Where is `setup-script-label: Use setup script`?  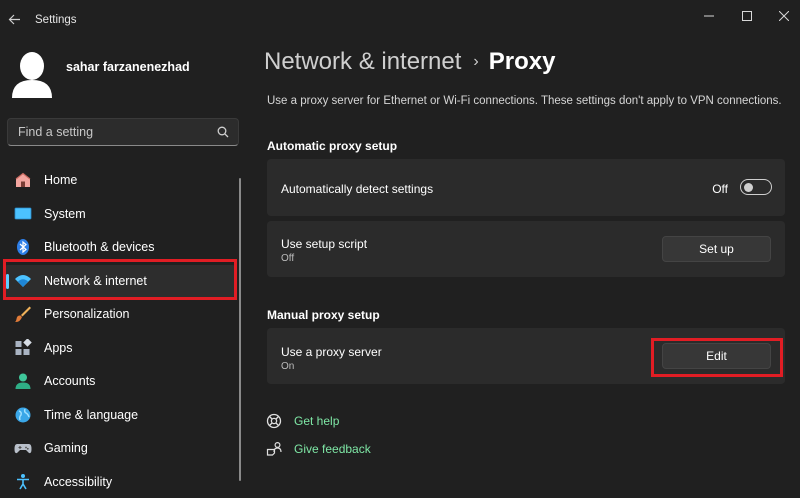
setup-script-label: Use setup script is located at coordinates (324, 244).